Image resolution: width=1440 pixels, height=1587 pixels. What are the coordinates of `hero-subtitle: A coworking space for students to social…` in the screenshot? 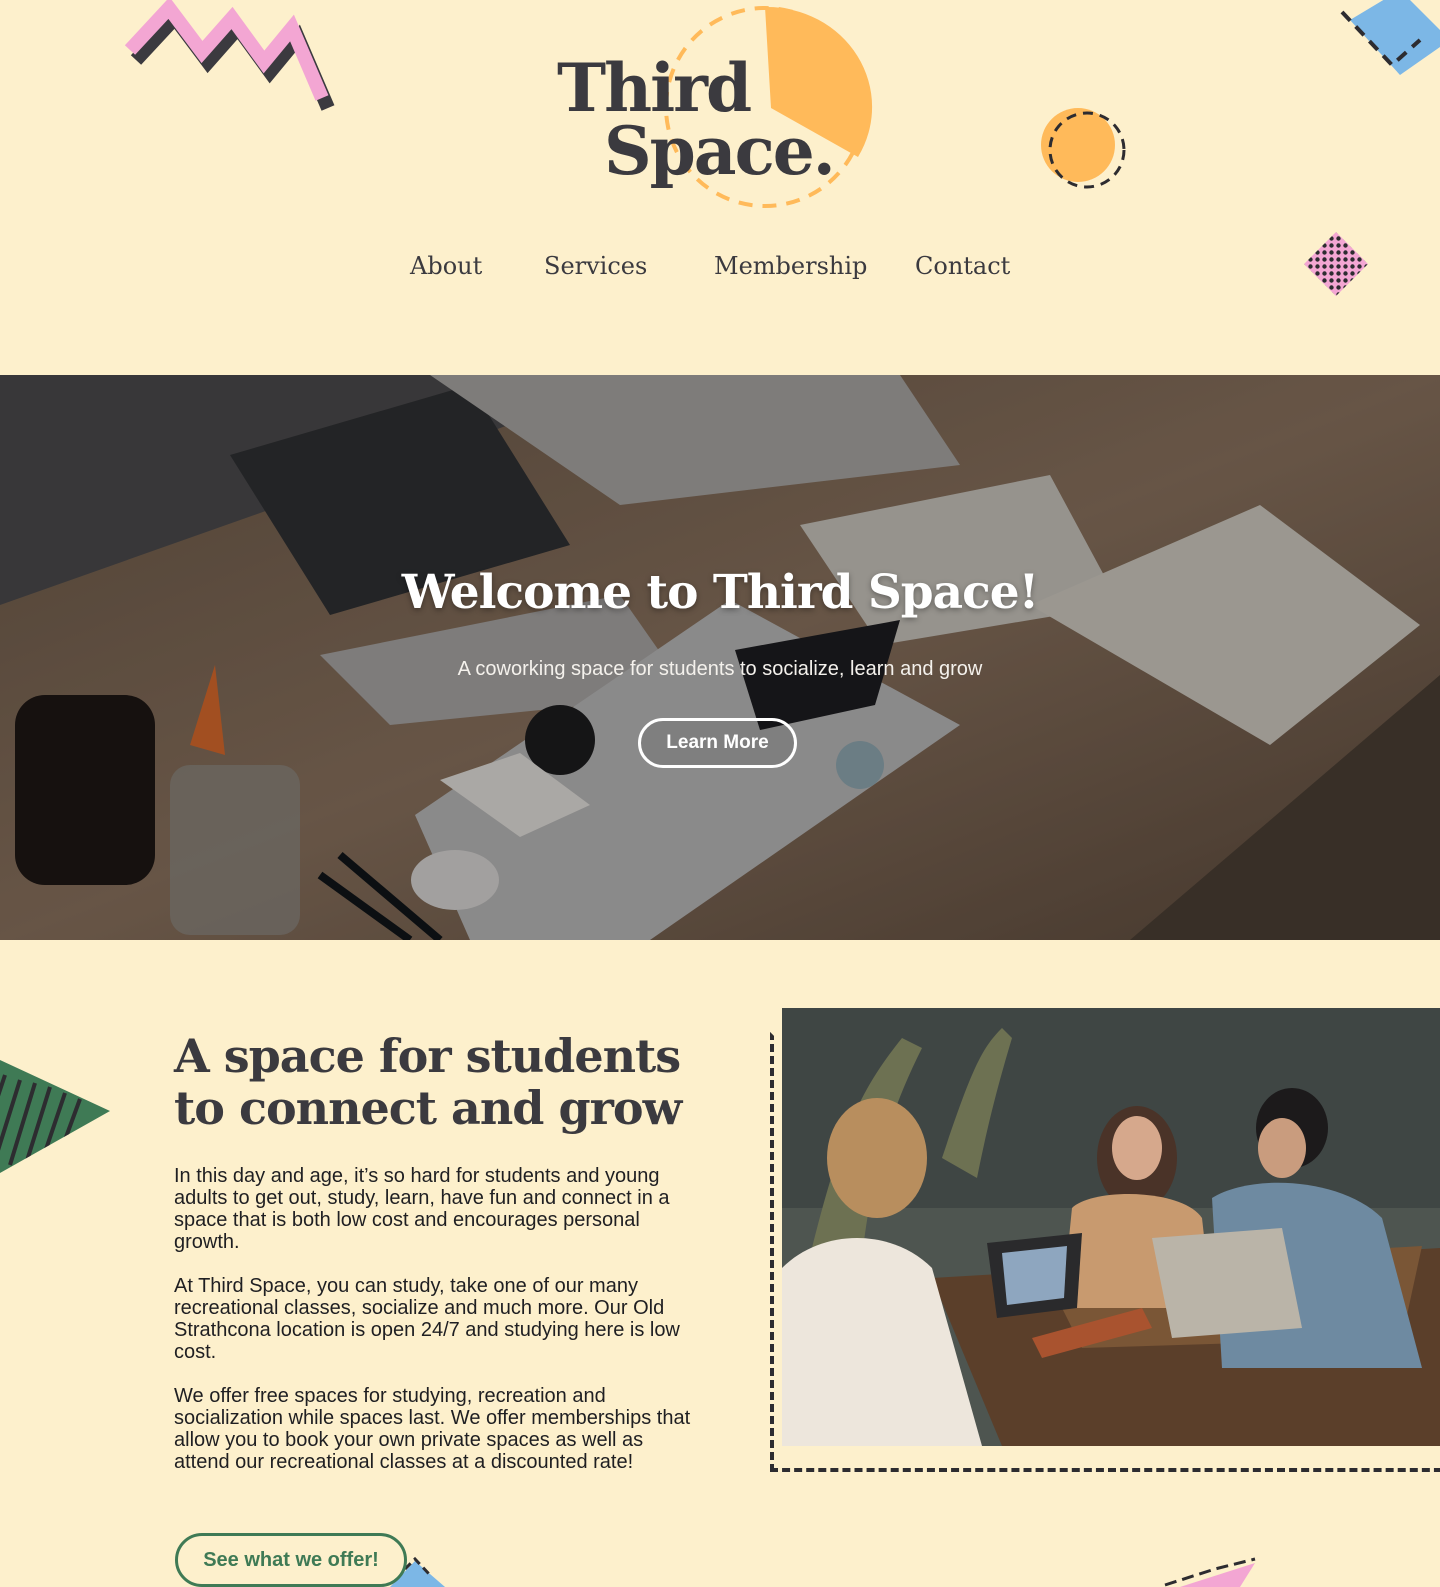 It's located at (720, 669).